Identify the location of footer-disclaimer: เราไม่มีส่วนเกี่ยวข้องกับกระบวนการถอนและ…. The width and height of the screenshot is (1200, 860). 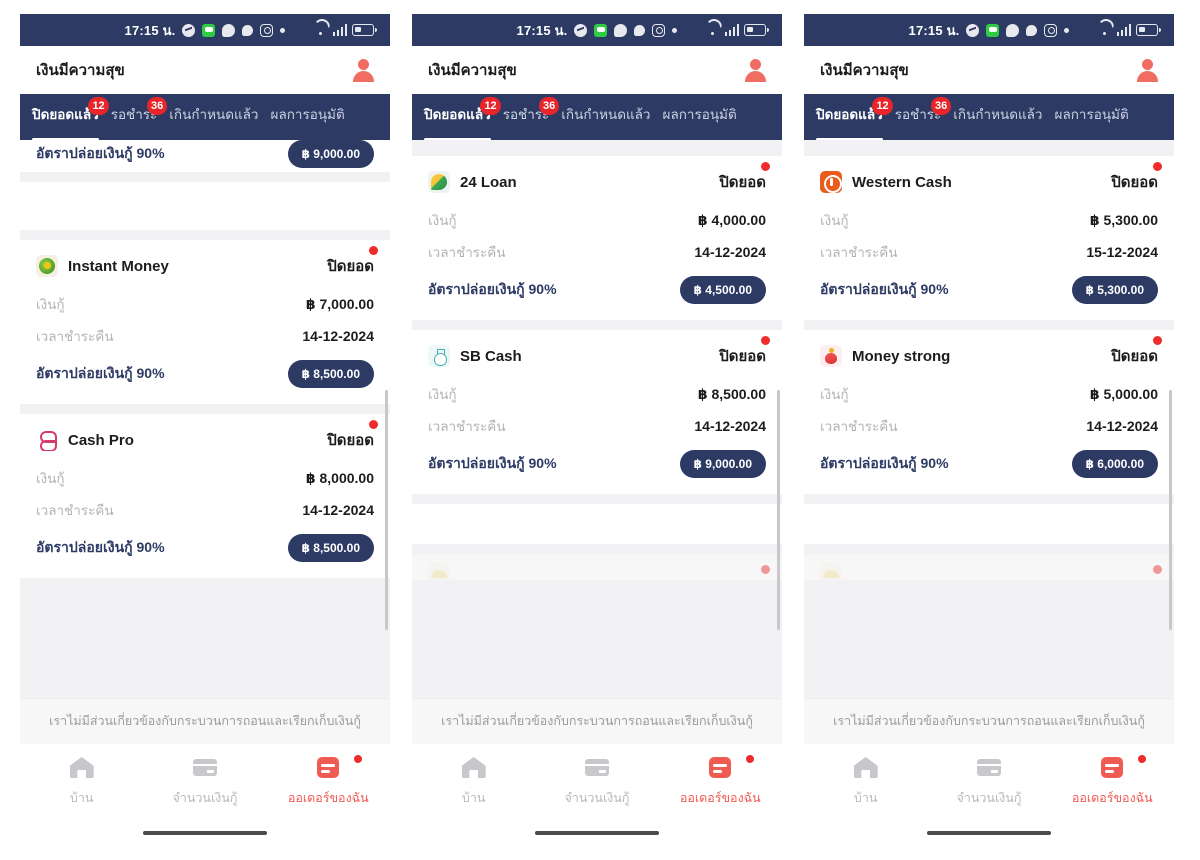
(205, 721).